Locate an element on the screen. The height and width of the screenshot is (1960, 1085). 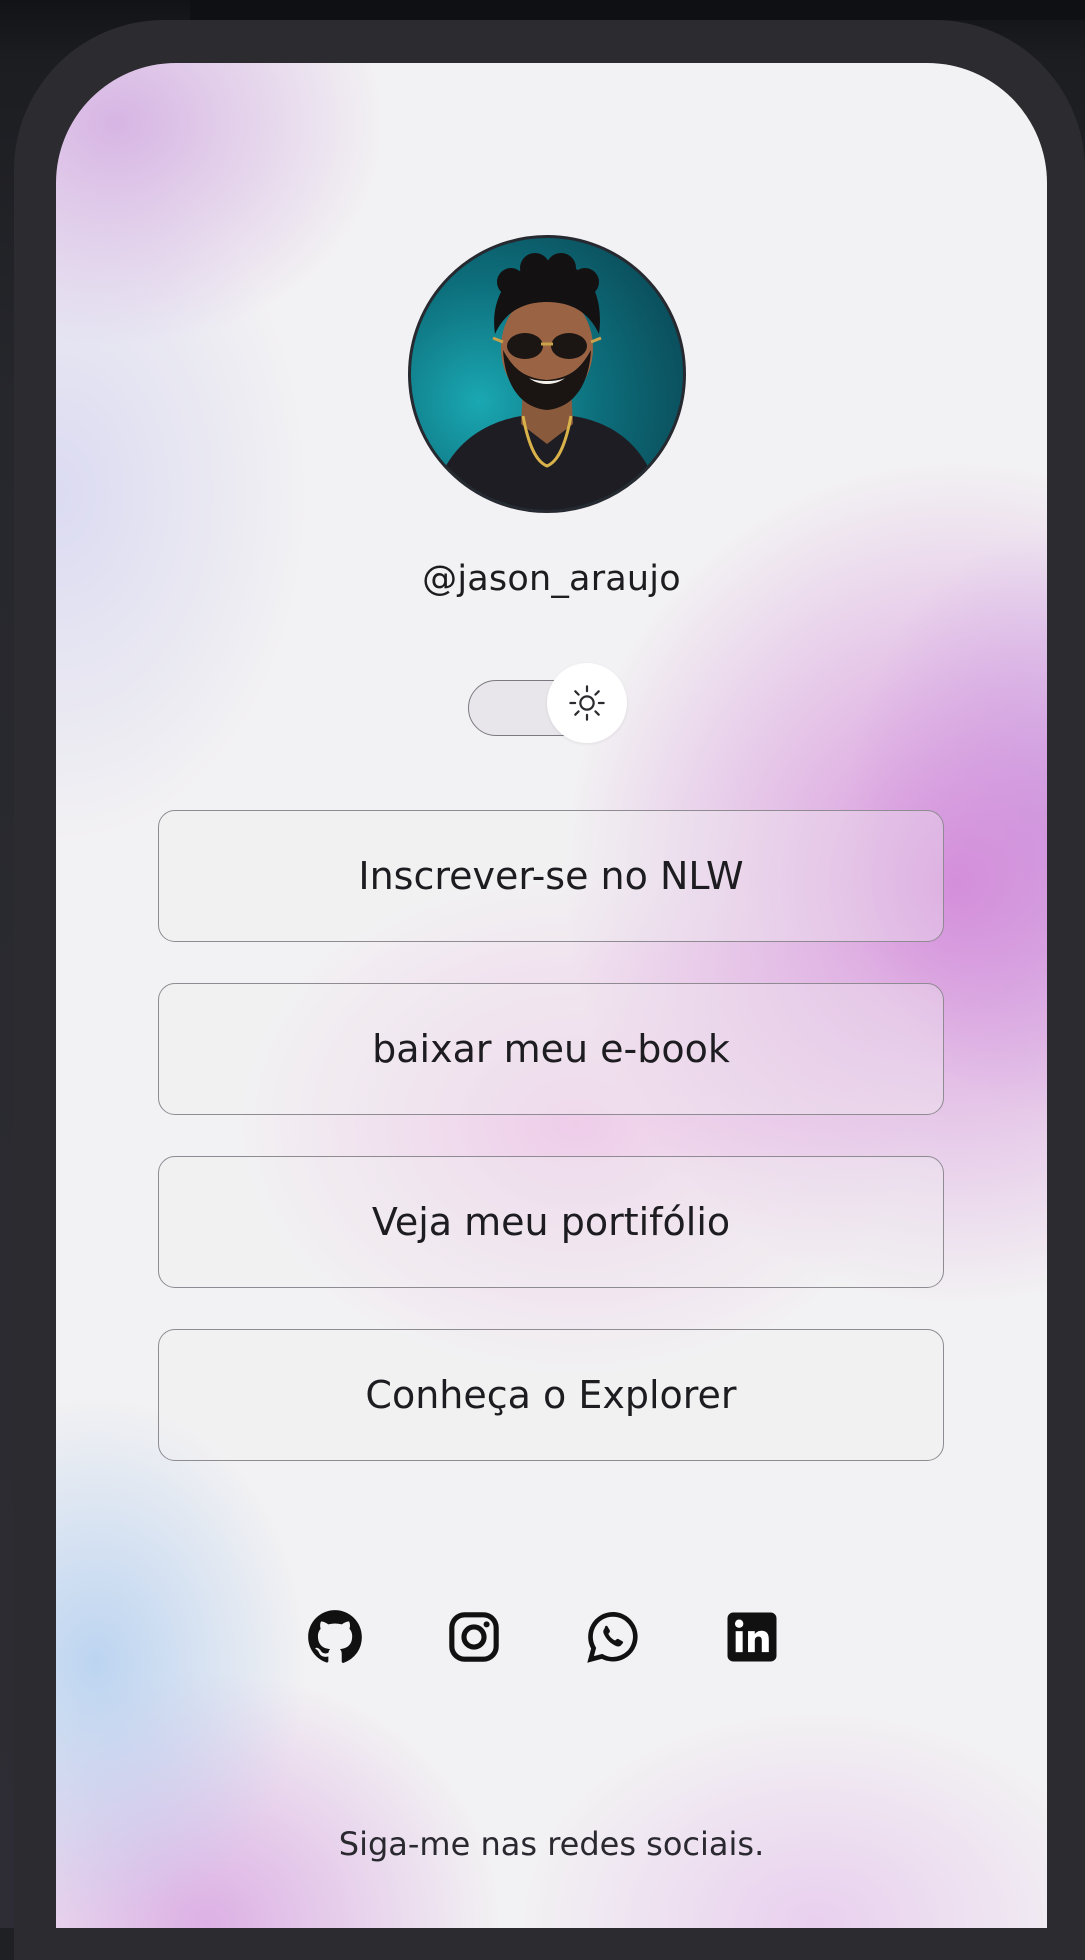
top-dark-strip is located at coordinates (637, 10).